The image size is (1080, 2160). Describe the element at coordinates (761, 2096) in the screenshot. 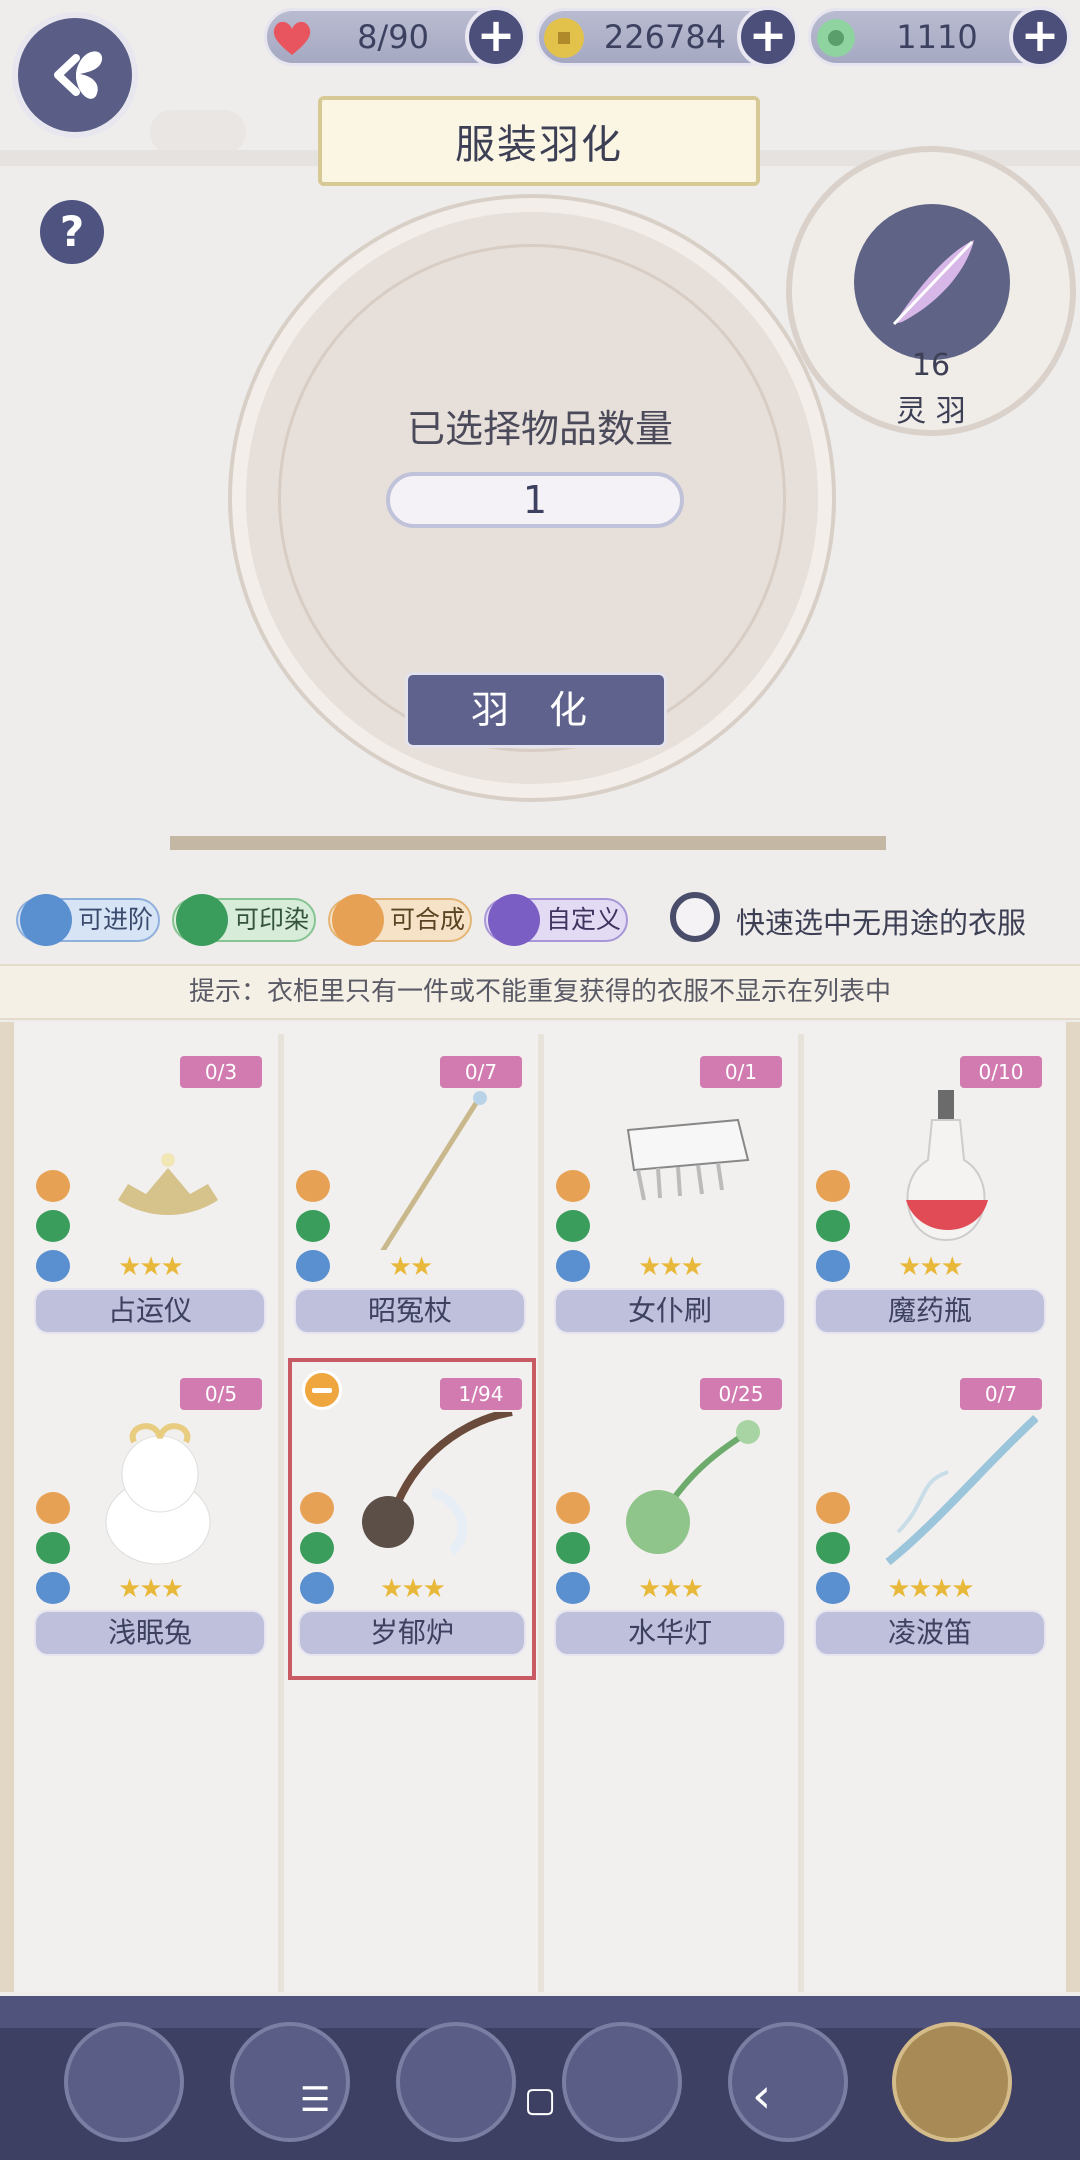

I see `system-back-button: ‹` at that location.